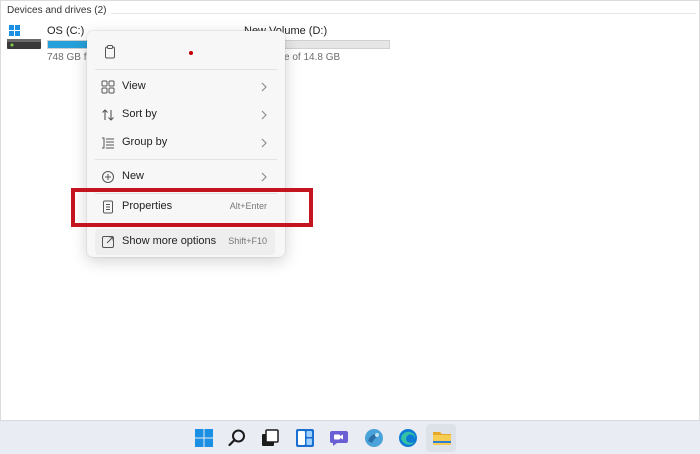 The height and width of the screenshot is (454, 700). I want to click on clipboard-icon, so click(110, 52).